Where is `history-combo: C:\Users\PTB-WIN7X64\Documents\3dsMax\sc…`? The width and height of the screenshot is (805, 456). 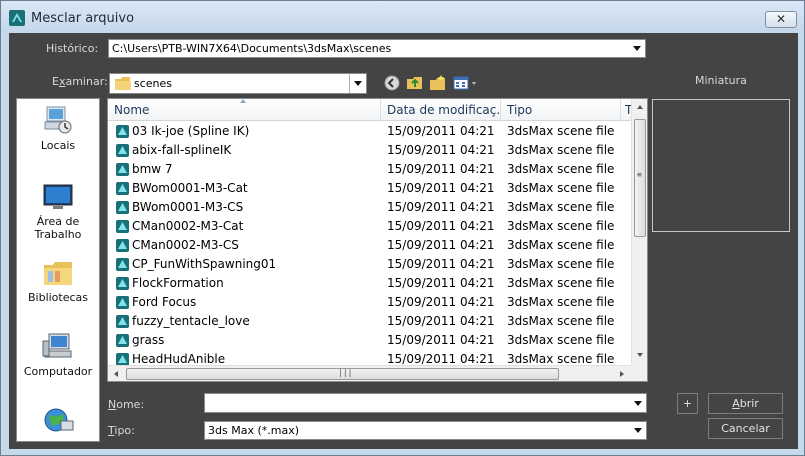 history-combo: C:\Users\PTB-WIN7X64\Documents\3dsMax\sc… is located at coordinates (377, 48).